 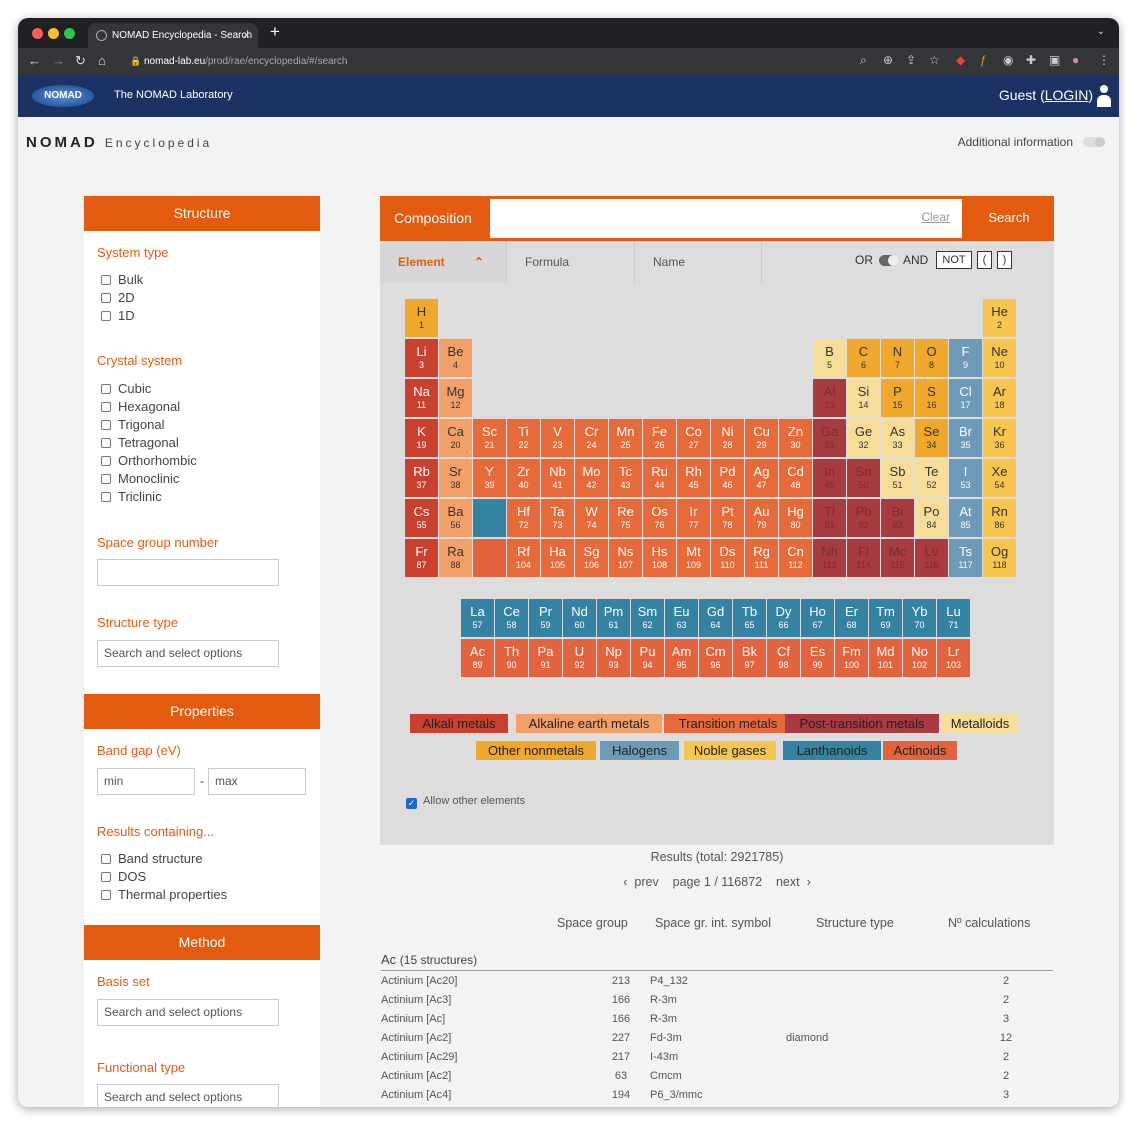 What do you see at coordinates (980, 723) in the screenshot?
I see `legend-metalloids: Metalloids` at bounding box center [980, 723].